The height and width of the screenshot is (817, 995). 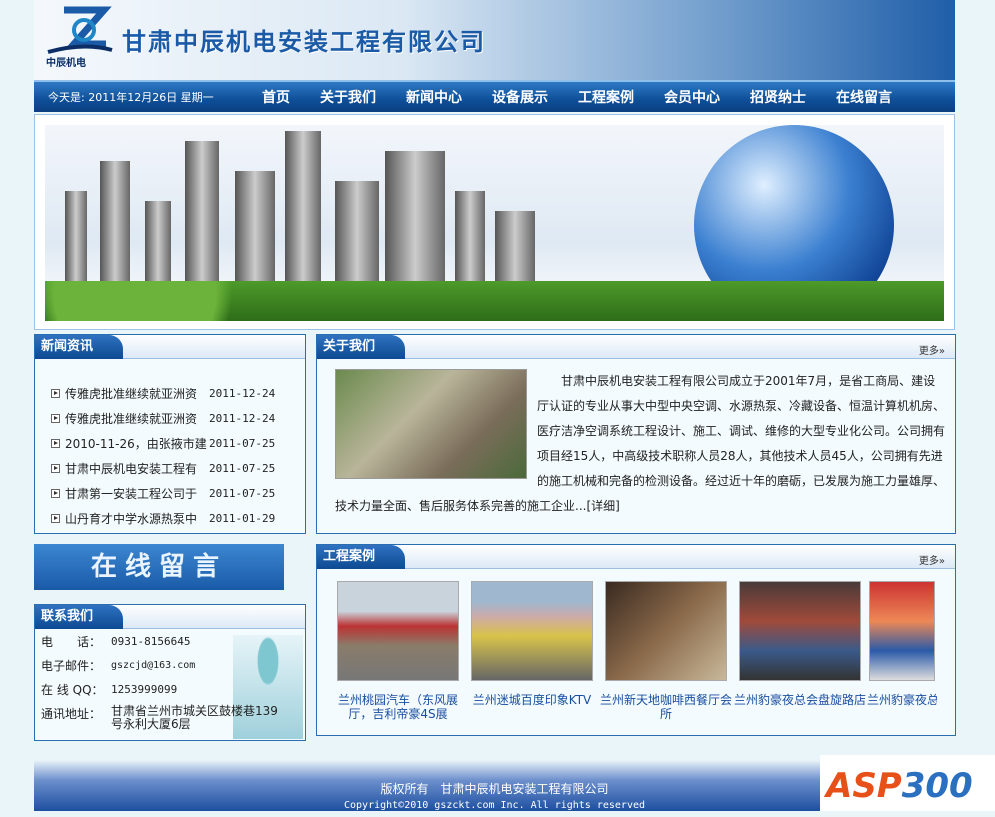 I want to click on news-item: 2010-11-26，由张掖市建 2011-07-25, so click(x=170, y=443).